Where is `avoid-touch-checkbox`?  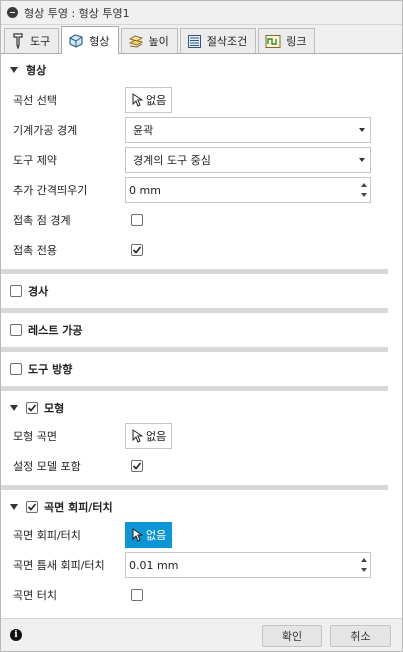
avoid-touch-checkbox is located at coordinates (32, 507).